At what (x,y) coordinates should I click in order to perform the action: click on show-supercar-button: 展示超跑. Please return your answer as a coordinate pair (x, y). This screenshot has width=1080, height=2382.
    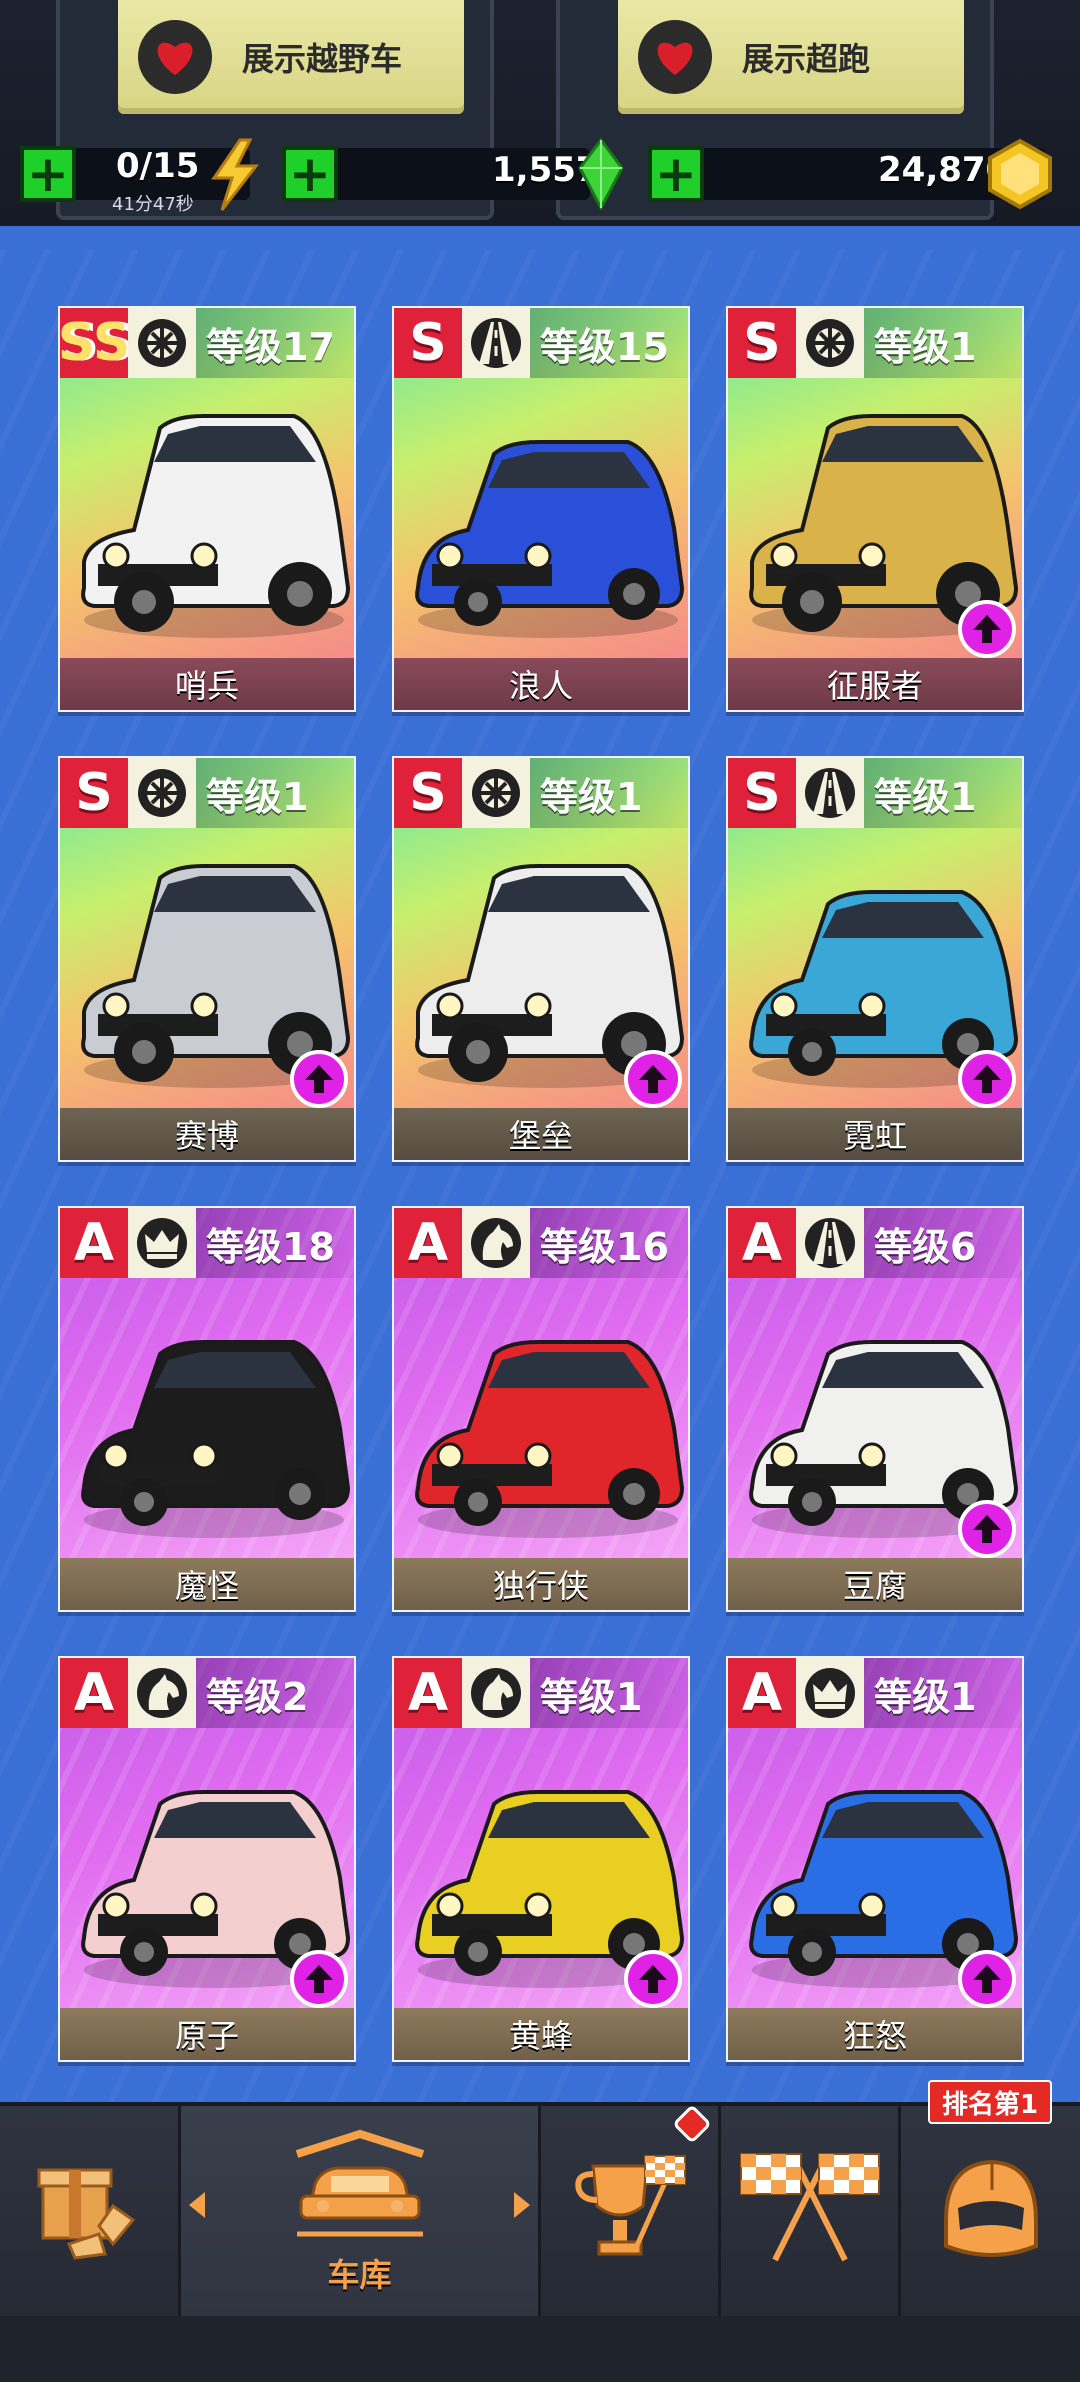
    Looking at the image, I should click on (791, 57).